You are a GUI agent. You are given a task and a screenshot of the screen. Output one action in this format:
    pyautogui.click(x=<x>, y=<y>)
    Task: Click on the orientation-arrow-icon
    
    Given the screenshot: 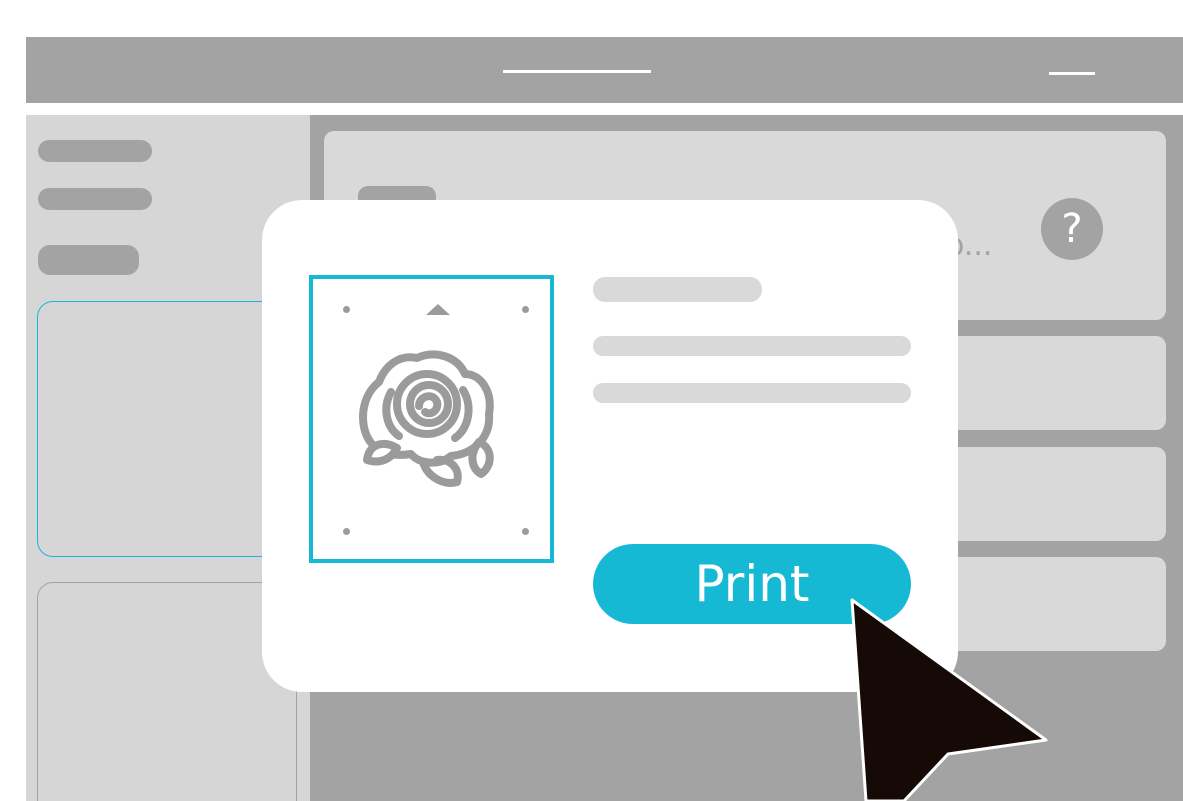 What is the action you would take?
    pyautogui.click(x=438, y=309)
    